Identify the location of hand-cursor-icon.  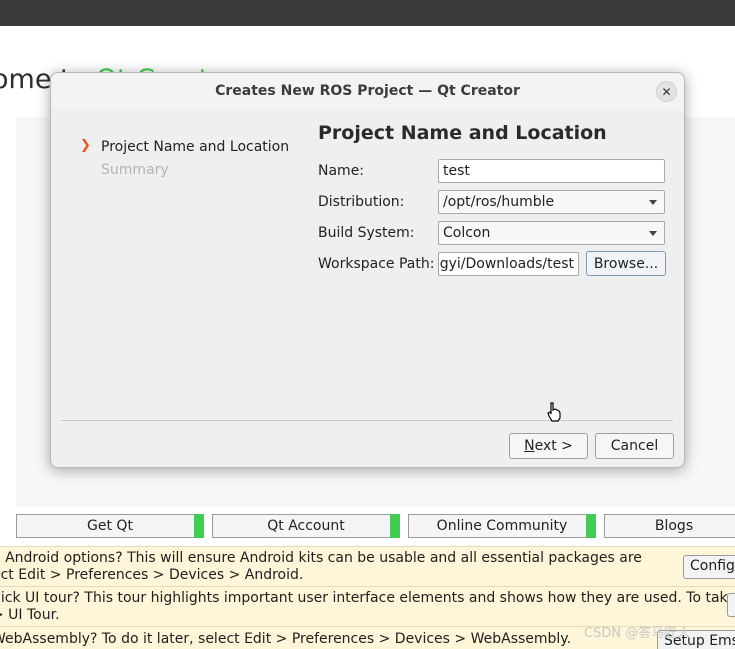
(554, 412).